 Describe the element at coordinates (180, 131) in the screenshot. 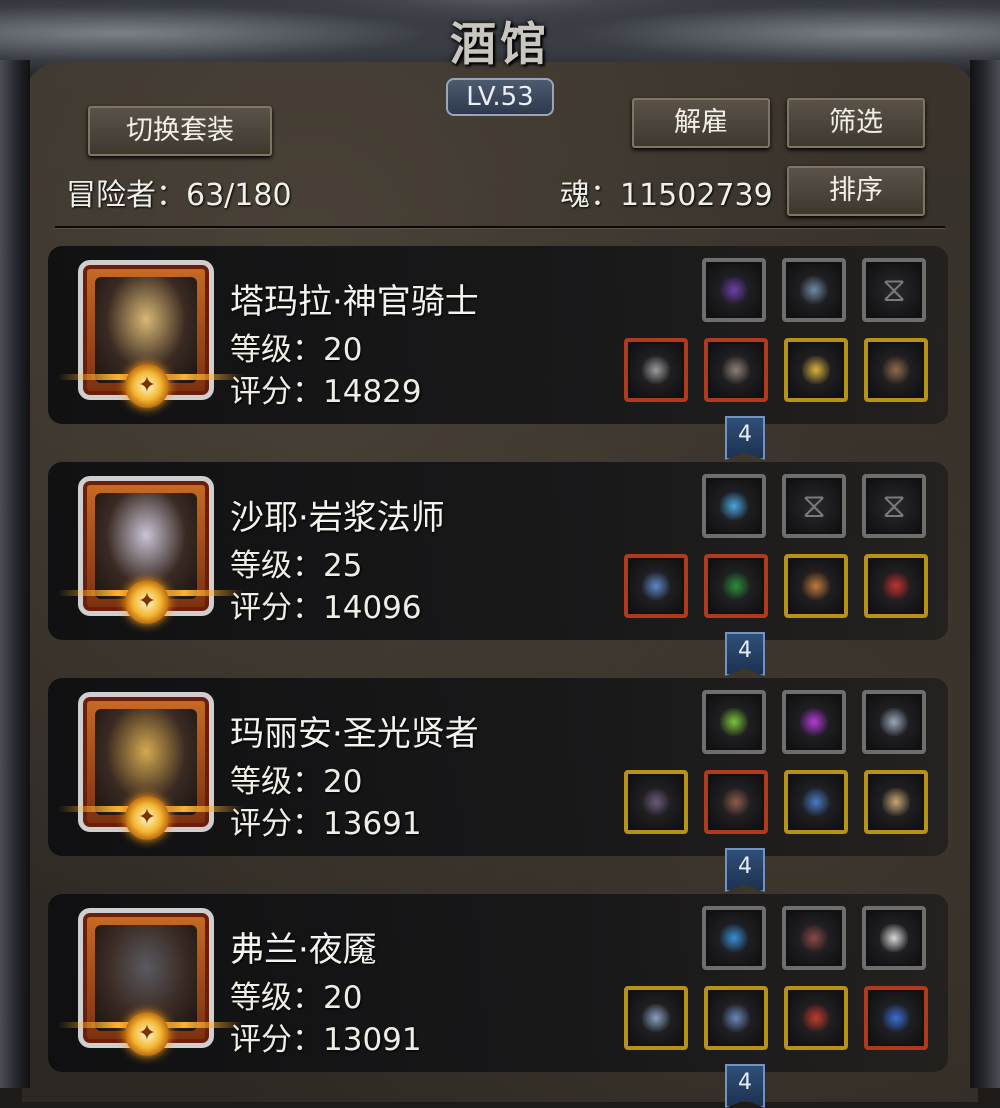

I see `switch-outfit-button: 切换套装` at that location.